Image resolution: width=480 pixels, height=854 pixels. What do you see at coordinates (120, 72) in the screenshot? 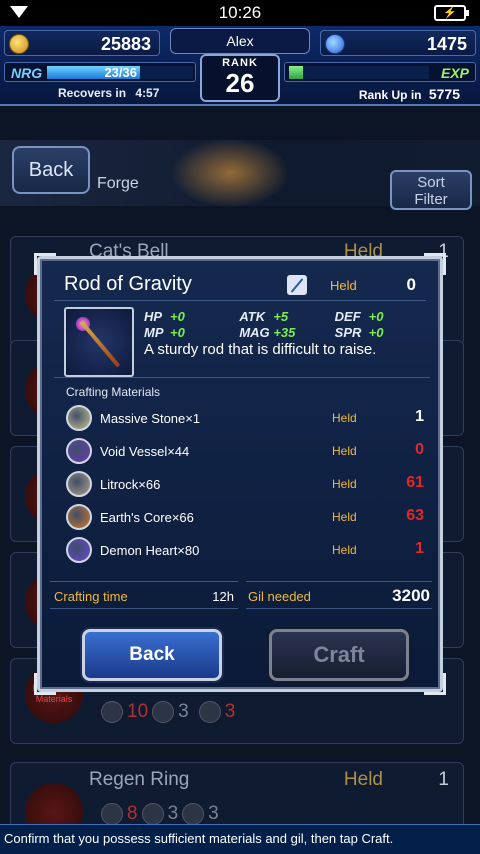
I see `nrg-value: 23/36` at bounding box center [120, 72].